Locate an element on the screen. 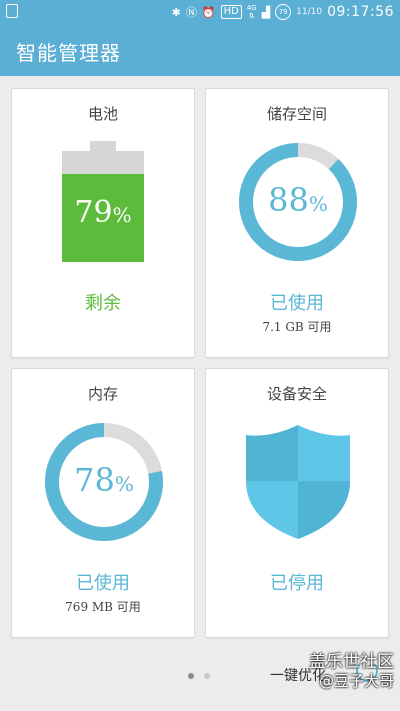 The height and width of the screenshot is (711, 400). battery-percent: 79% is located at coordinates (103, 212).